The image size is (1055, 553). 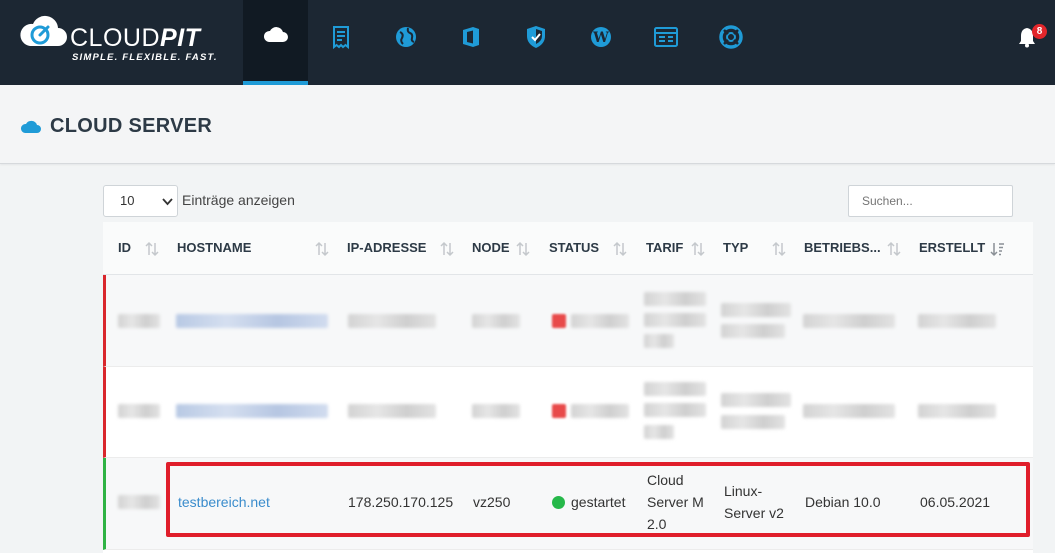 I want to click on nav-wordpress: W, so click(x=600, y=42).